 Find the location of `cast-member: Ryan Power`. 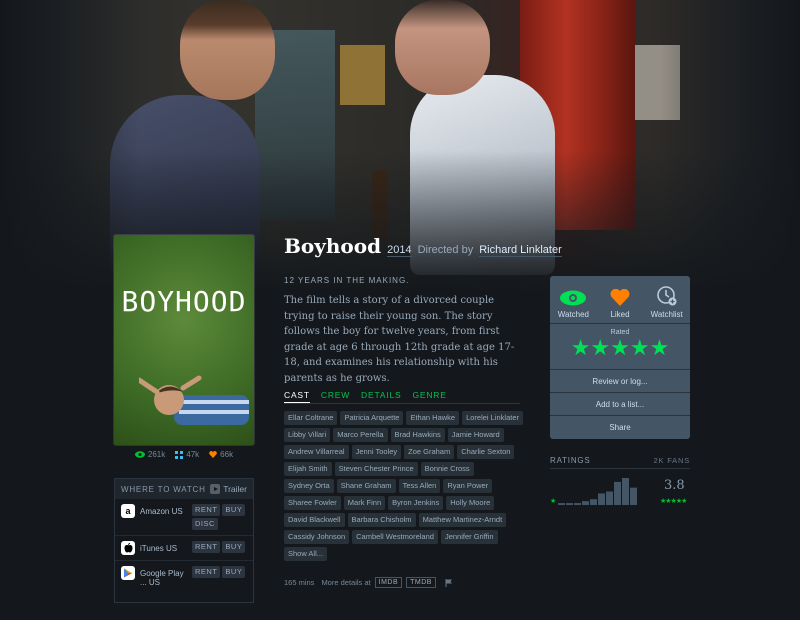

cast-member: Ryan Power is located at coordinates (468, 486).